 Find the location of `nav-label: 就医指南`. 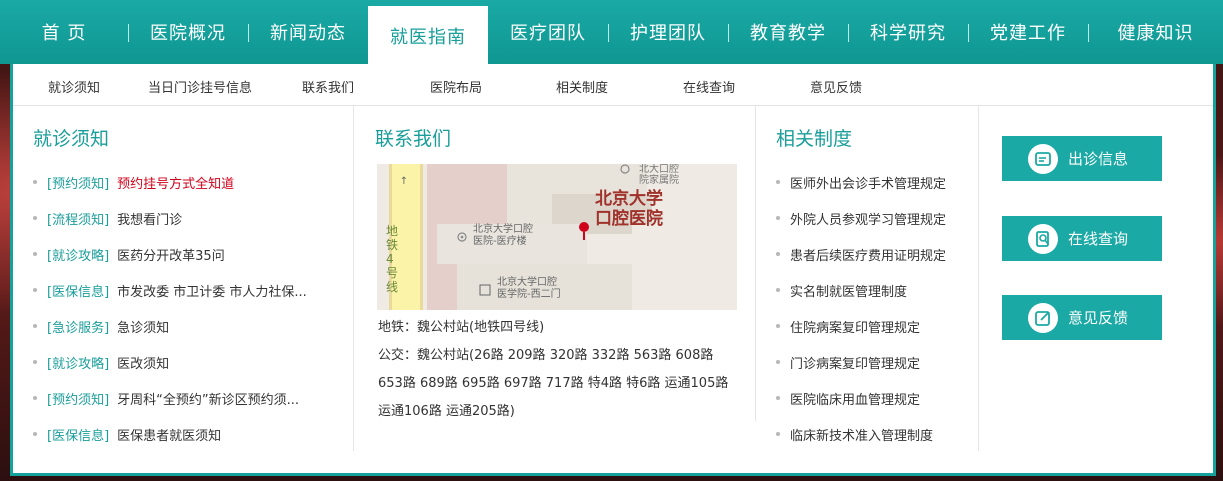

nav-label: 就医指南 is located at coordinates (428, 37).